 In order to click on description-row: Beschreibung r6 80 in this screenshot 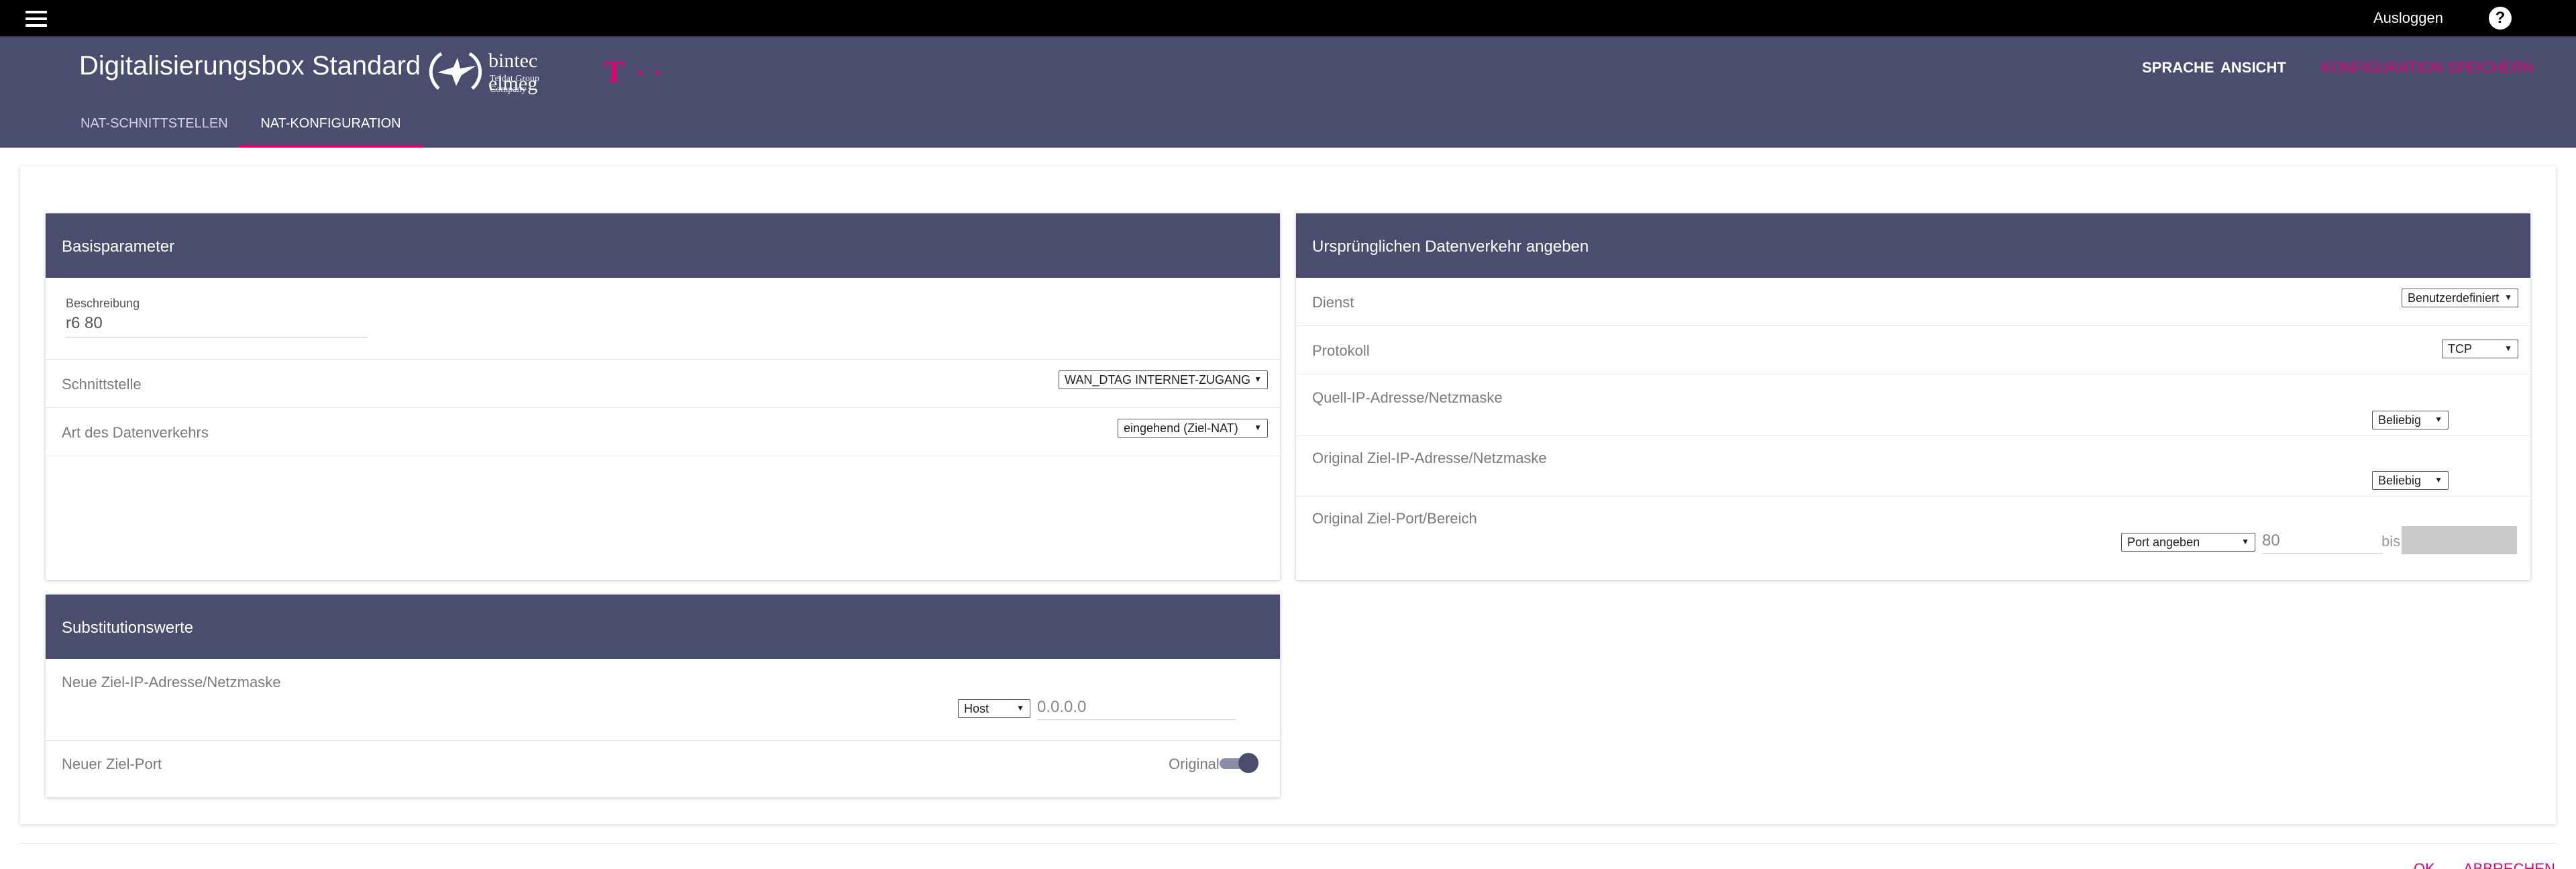, I will do `click(663, 319)`.